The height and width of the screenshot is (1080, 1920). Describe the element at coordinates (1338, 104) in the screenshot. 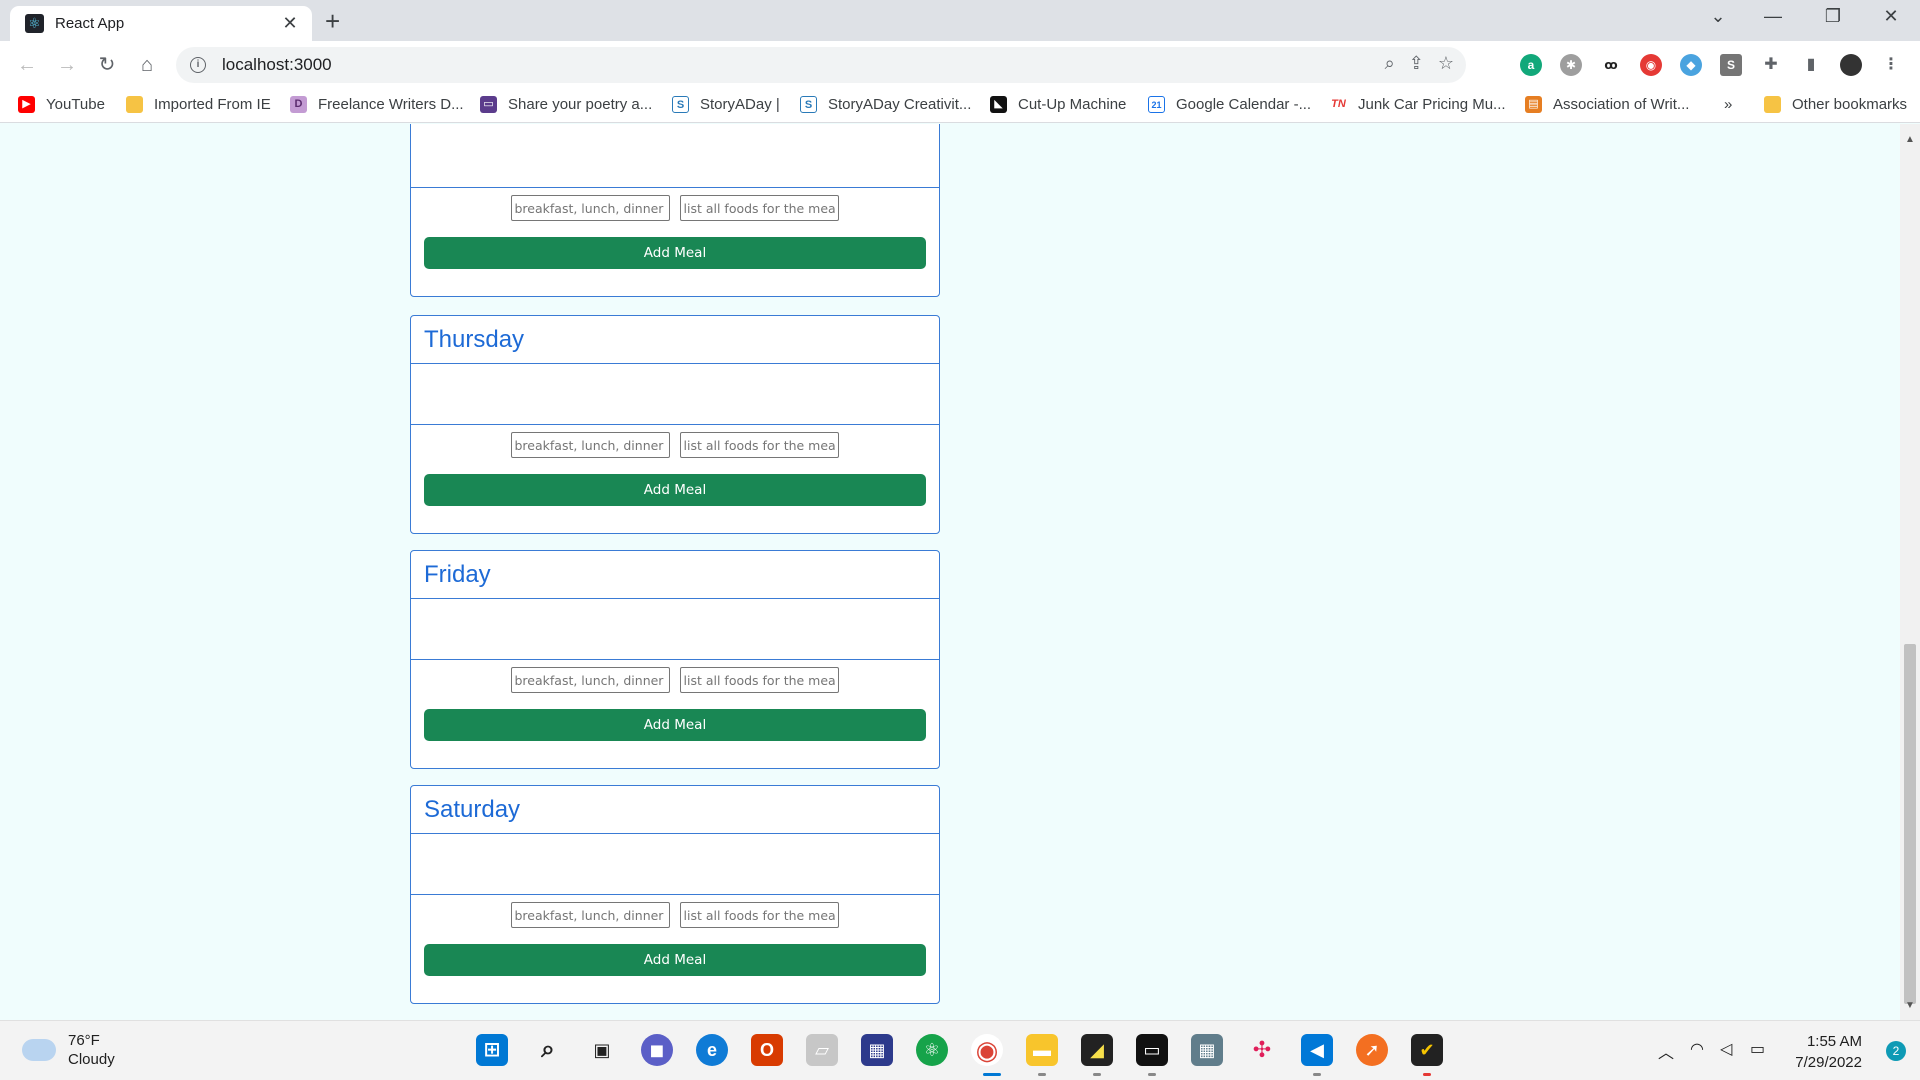

I see `tn-icon: TN` at that location.